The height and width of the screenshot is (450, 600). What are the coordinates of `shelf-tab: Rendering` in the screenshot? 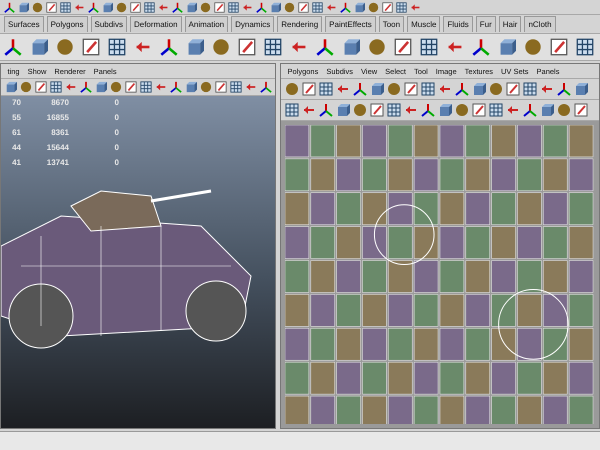 It's located at (299, 24).